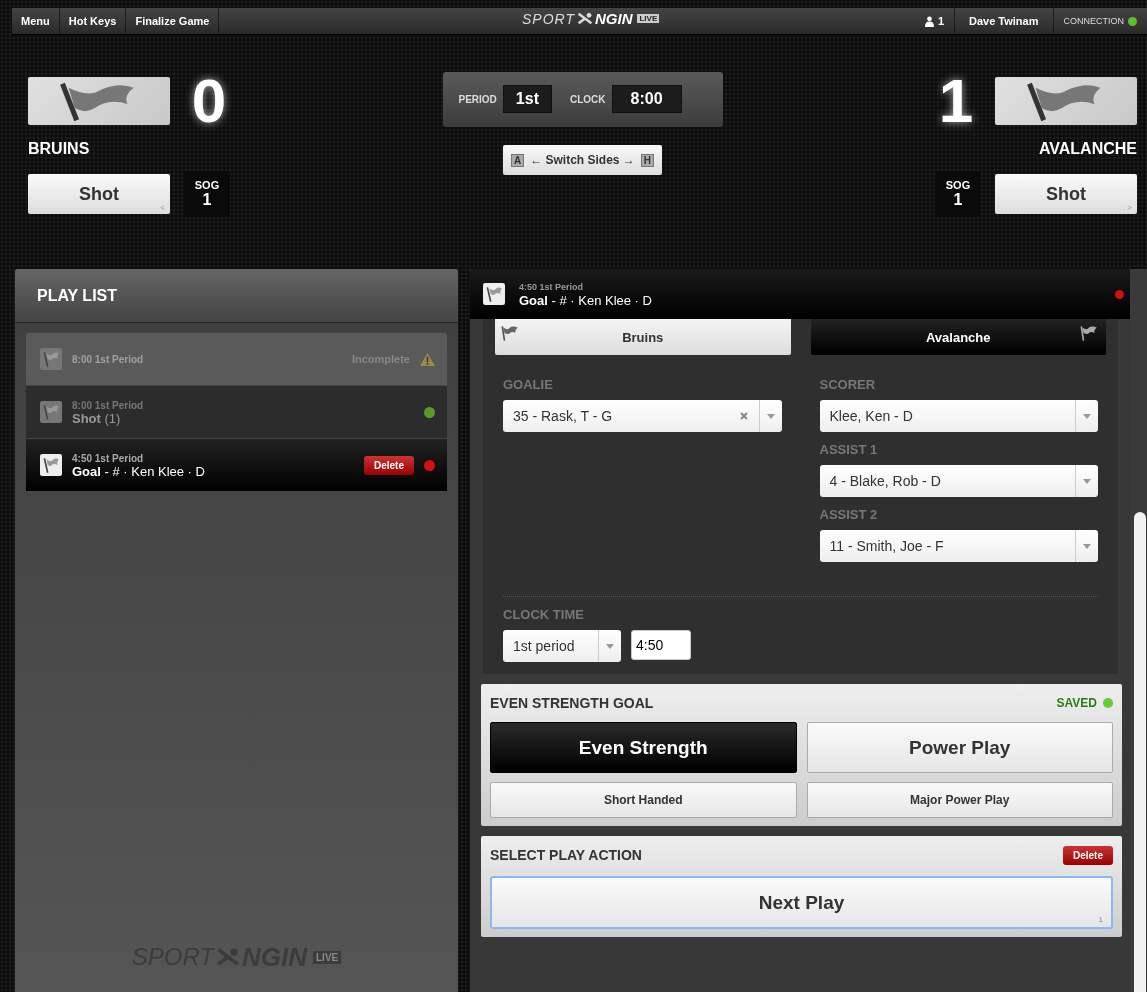 This screenshot has width=1147, height=992. I want to click on menu-button: Hot Keys, so click(93, 21).